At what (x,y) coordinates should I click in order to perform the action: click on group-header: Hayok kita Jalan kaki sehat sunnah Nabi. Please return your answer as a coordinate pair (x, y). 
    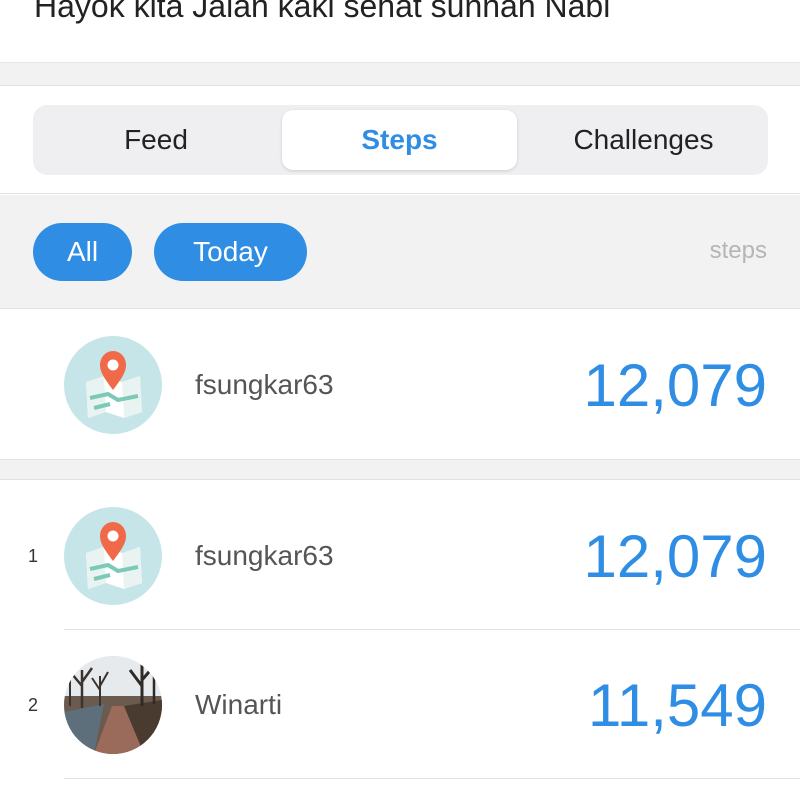
    Looking at the image, I should click on (400, 31).